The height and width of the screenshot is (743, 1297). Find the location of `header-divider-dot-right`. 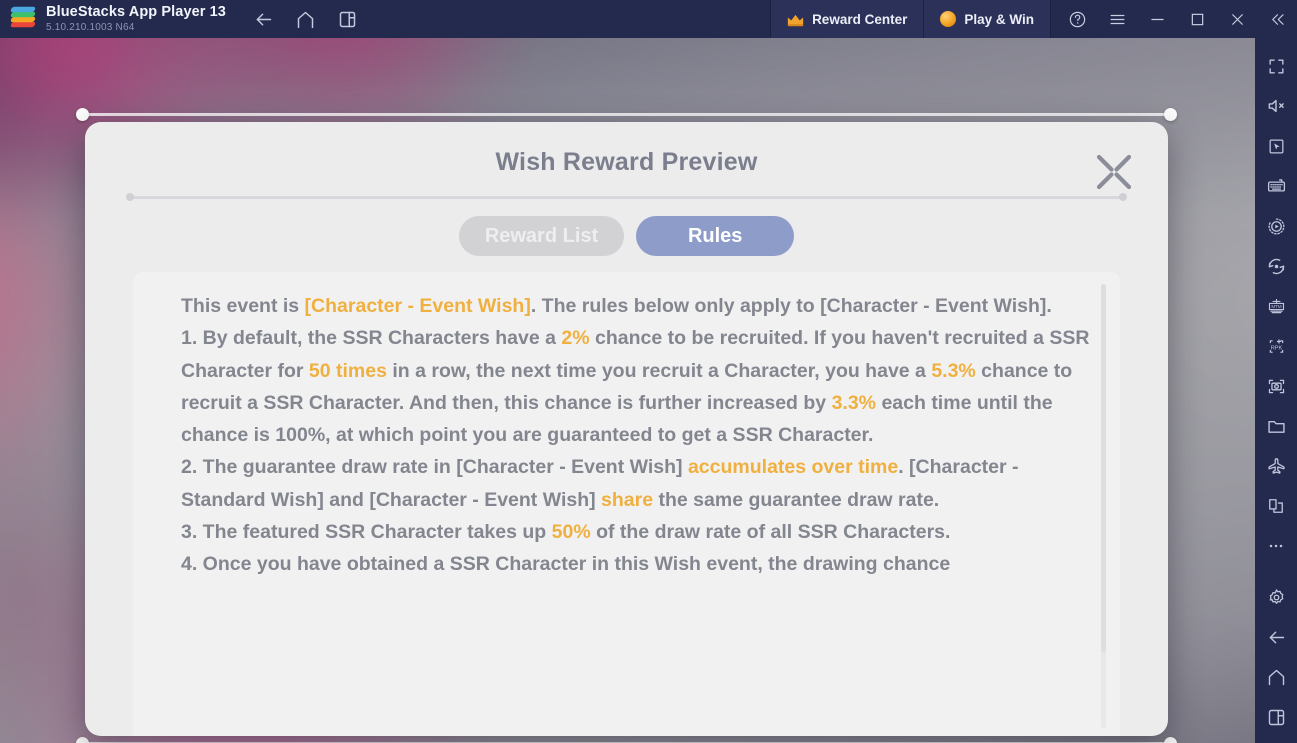

header-divider-dot-right is located at coordinates (1123, 197).